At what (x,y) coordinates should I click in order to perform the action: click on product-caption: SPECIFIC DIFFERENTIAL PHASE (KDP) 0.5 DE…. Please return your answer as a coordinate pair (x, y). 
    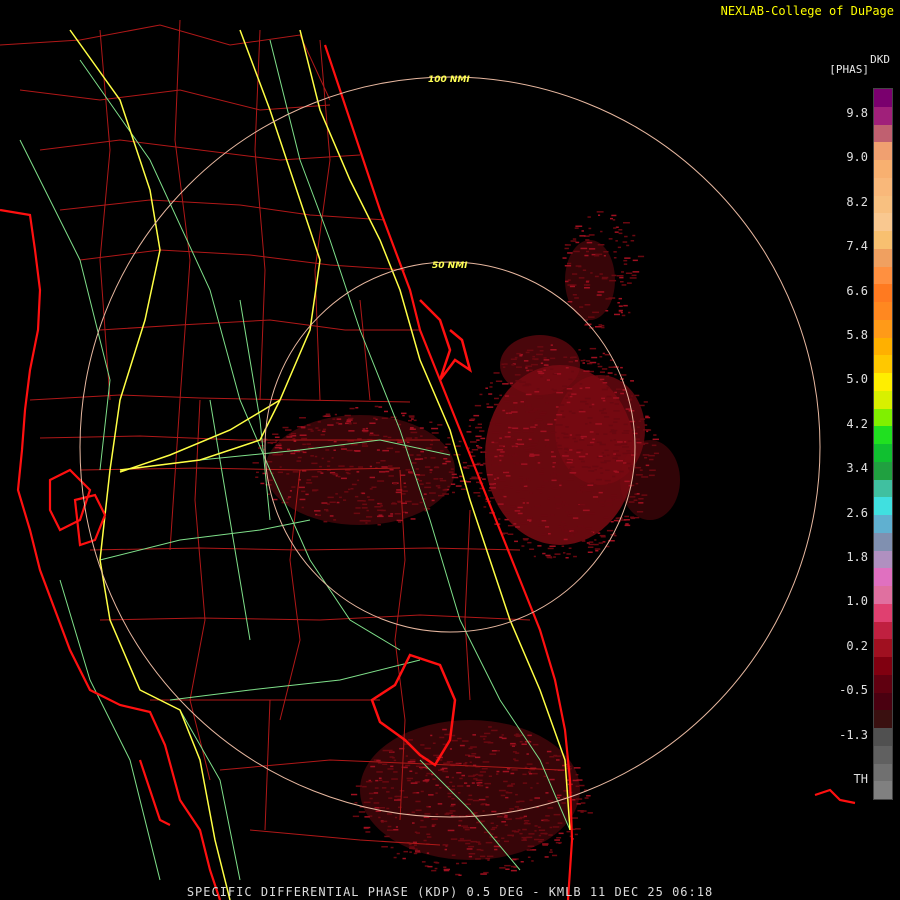
    Looking at the image, I should click on (450, 892).